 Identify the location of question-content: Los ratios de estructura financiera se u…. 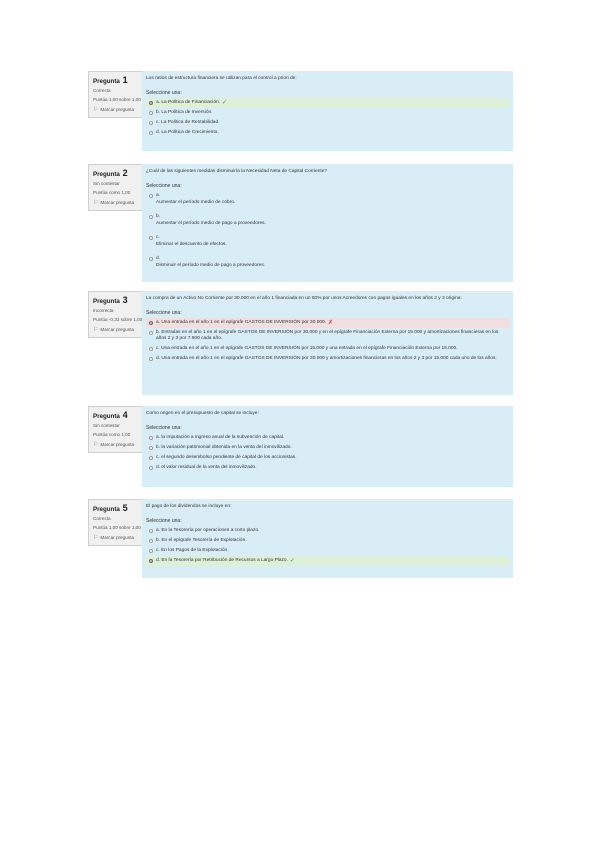
(327, 111).